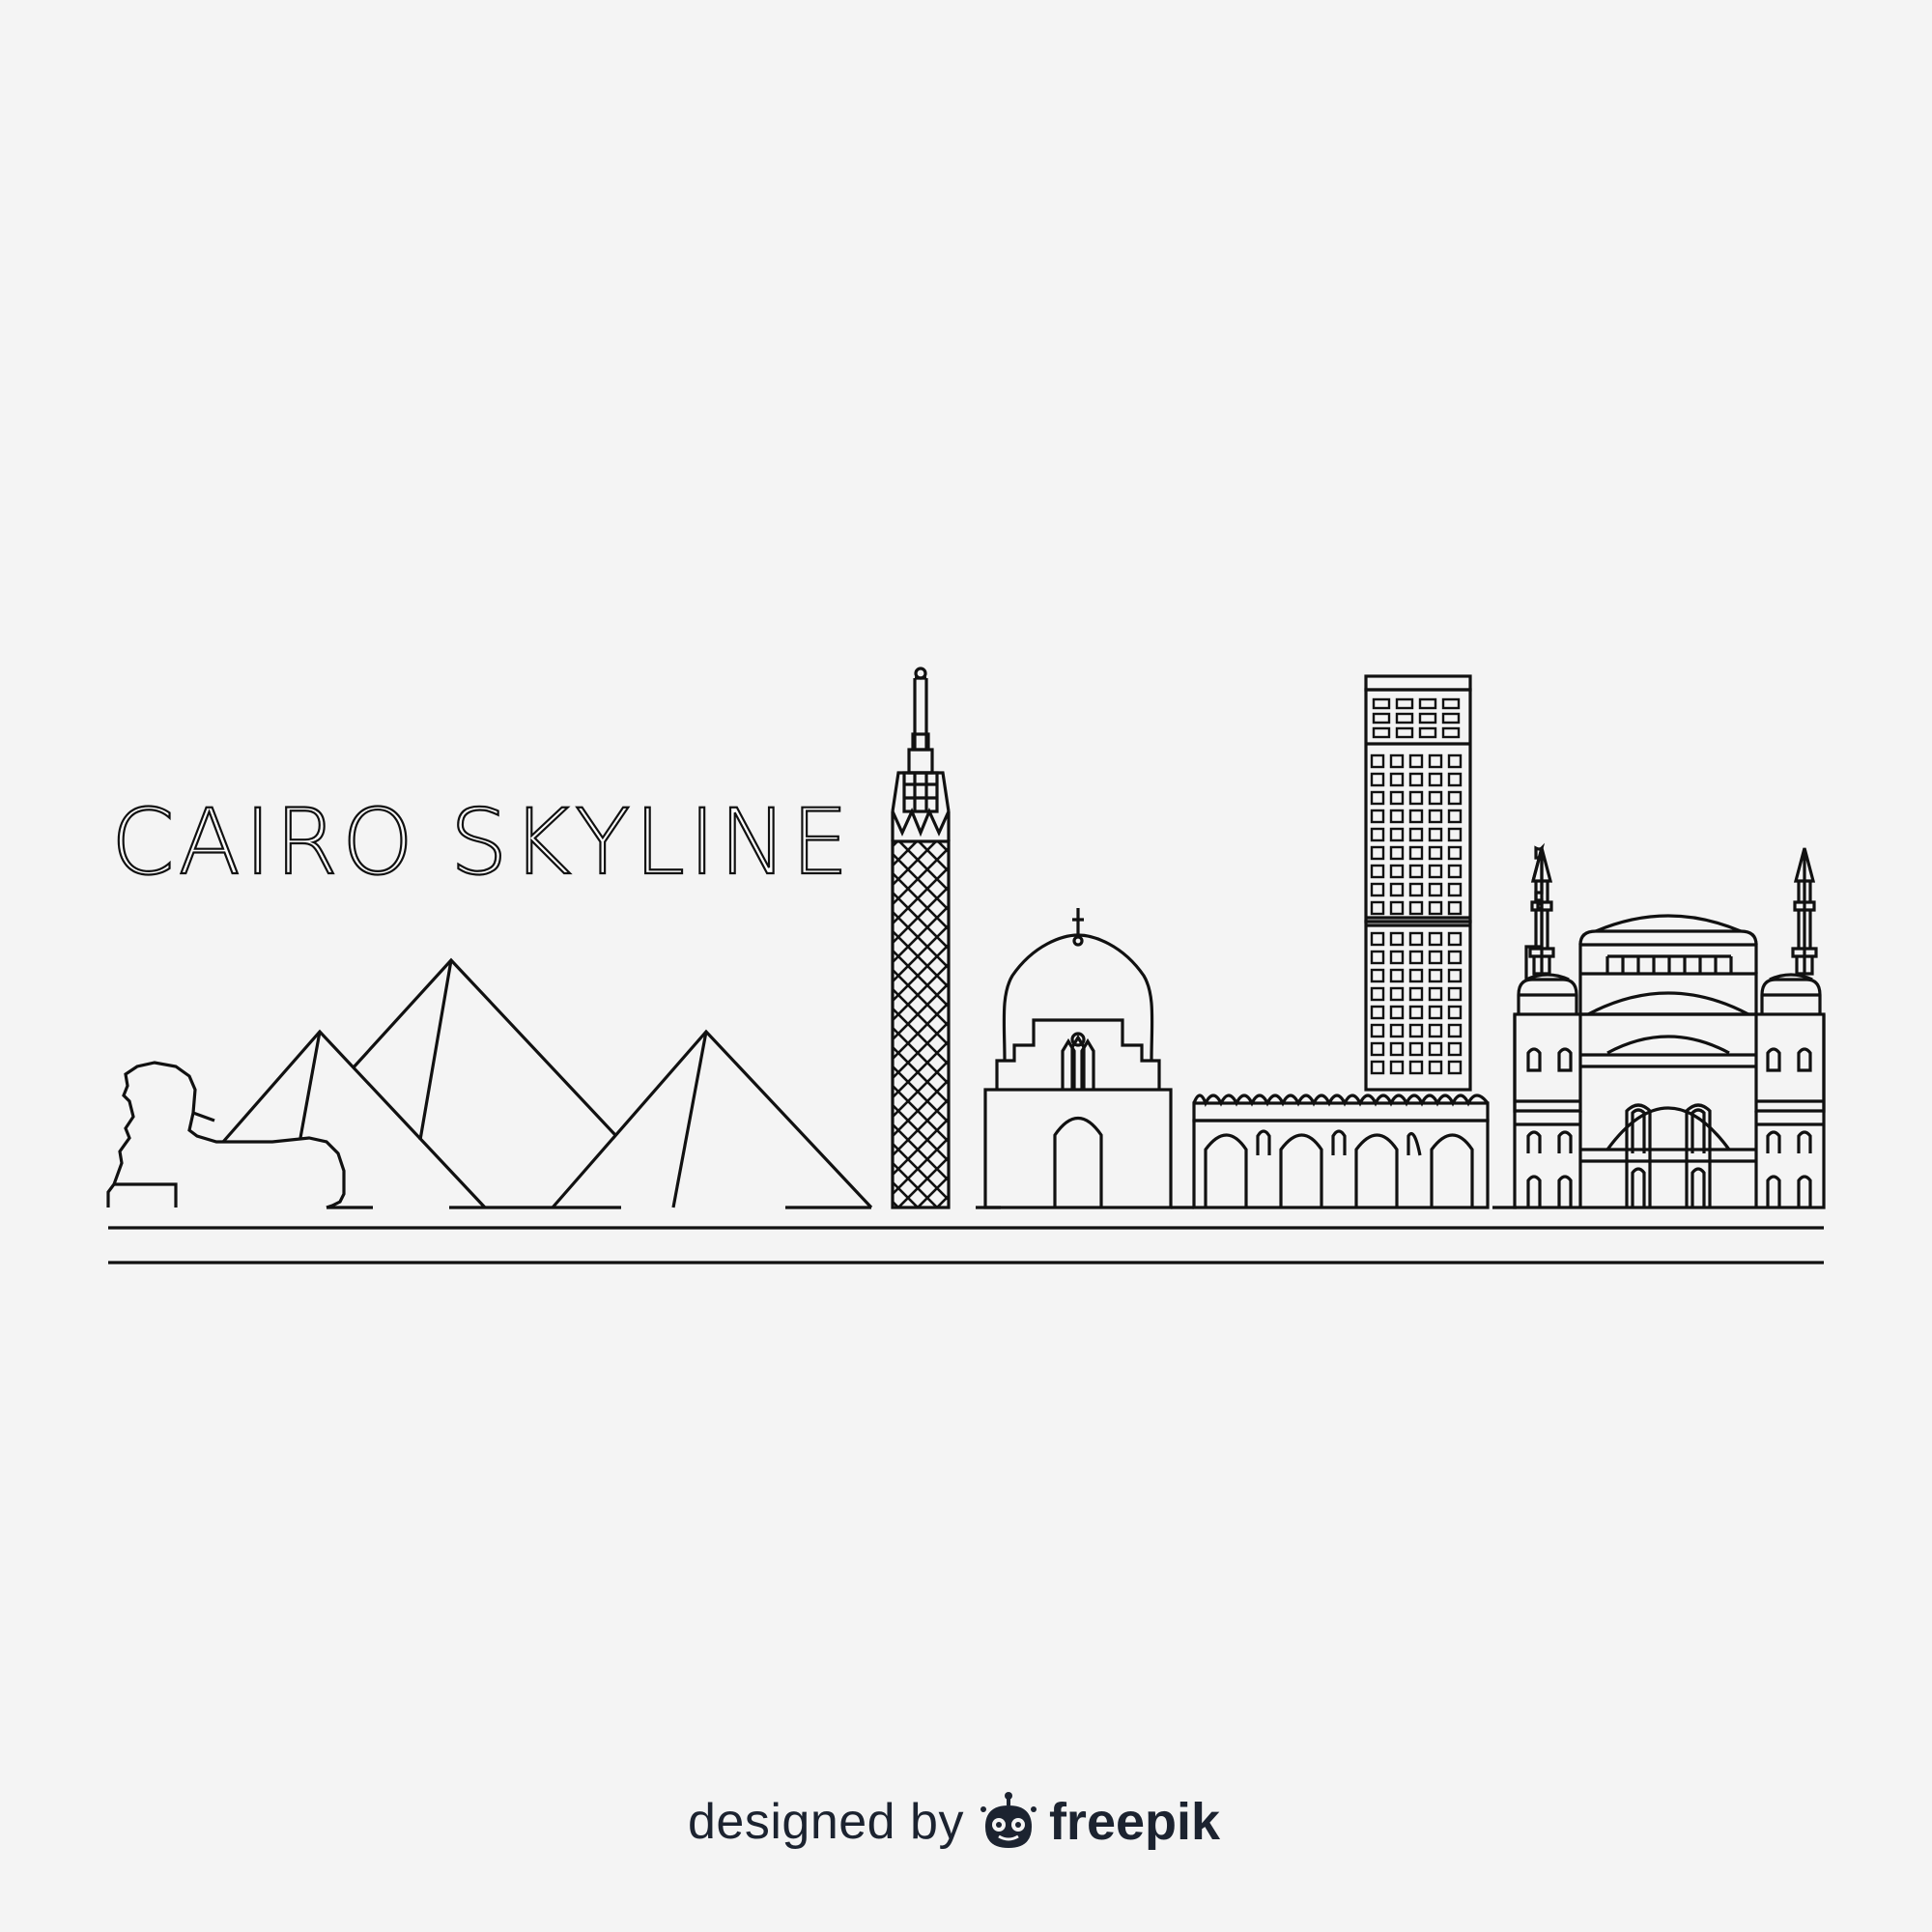 This screenshot has width=1932, height=1932. Describe the element at coordinates (1341, 1151) in the screenshot. I see `arcade-building` at that location.